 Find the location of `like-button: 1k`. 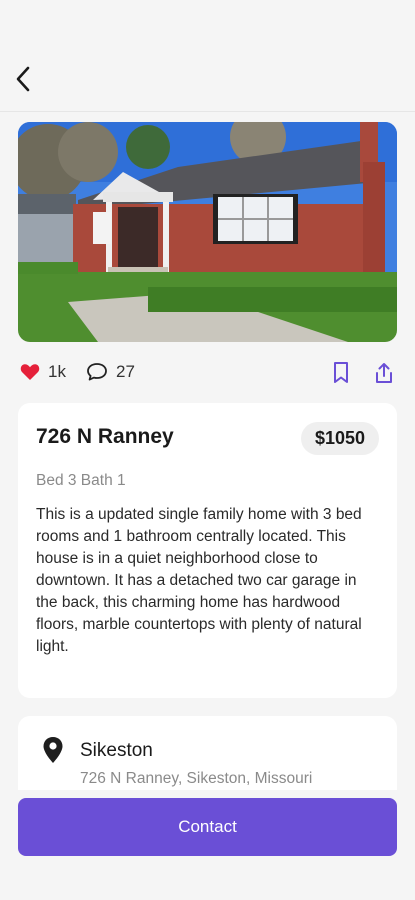

like-button: 1k is located at coordinates (43, 372).